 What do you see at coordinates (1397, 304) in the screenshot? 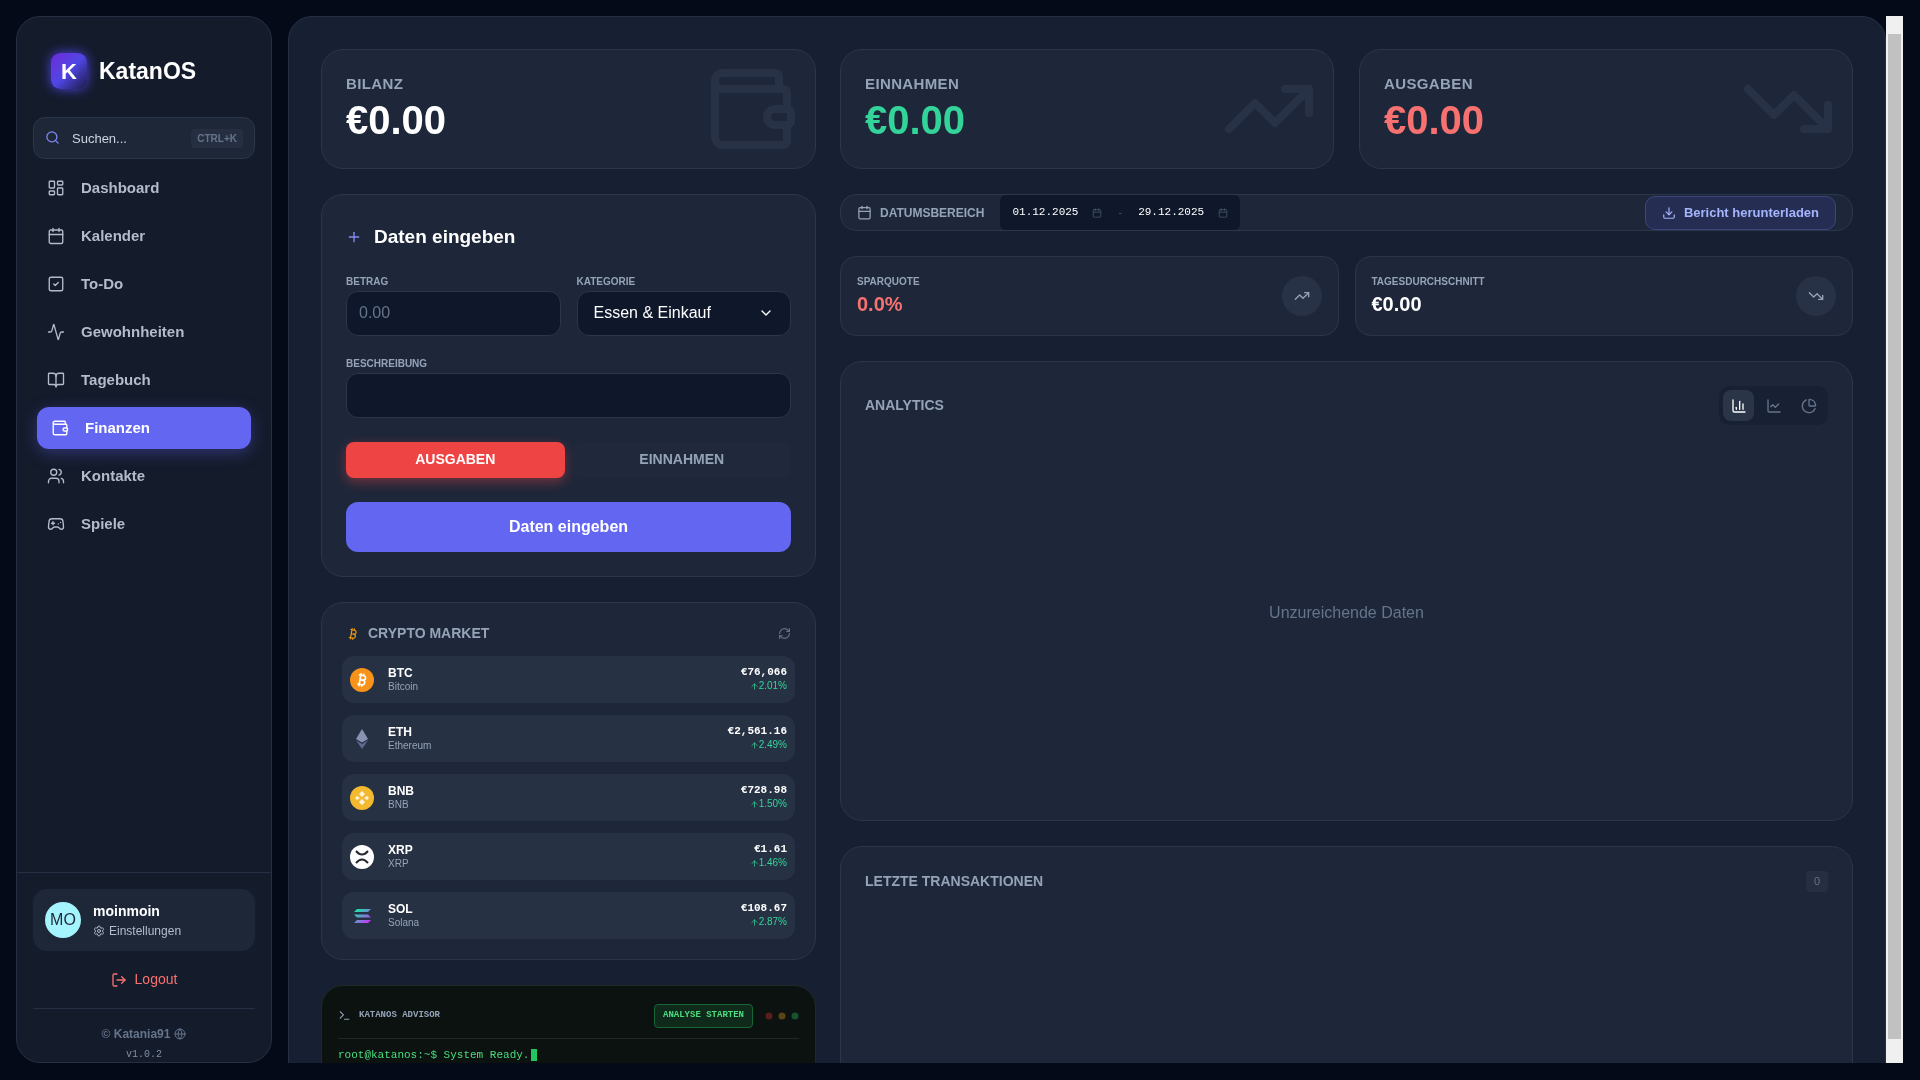
I see `stat-value: €0.00` at bounding box center [1397, 304].